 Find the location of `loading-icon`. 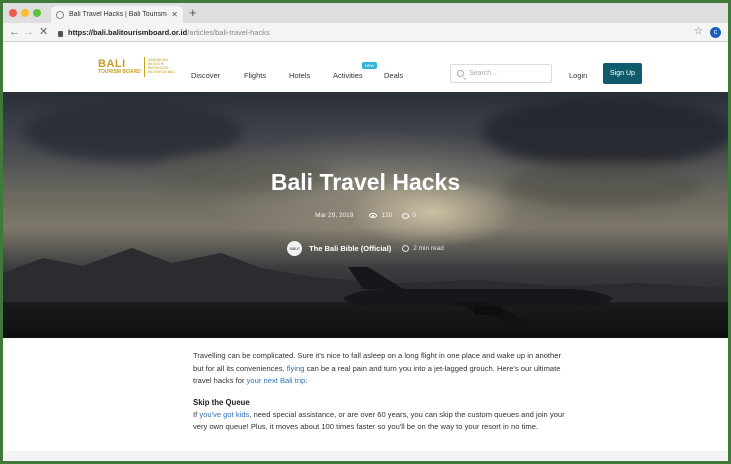

loading-icon is located at coordinates (60, 14).